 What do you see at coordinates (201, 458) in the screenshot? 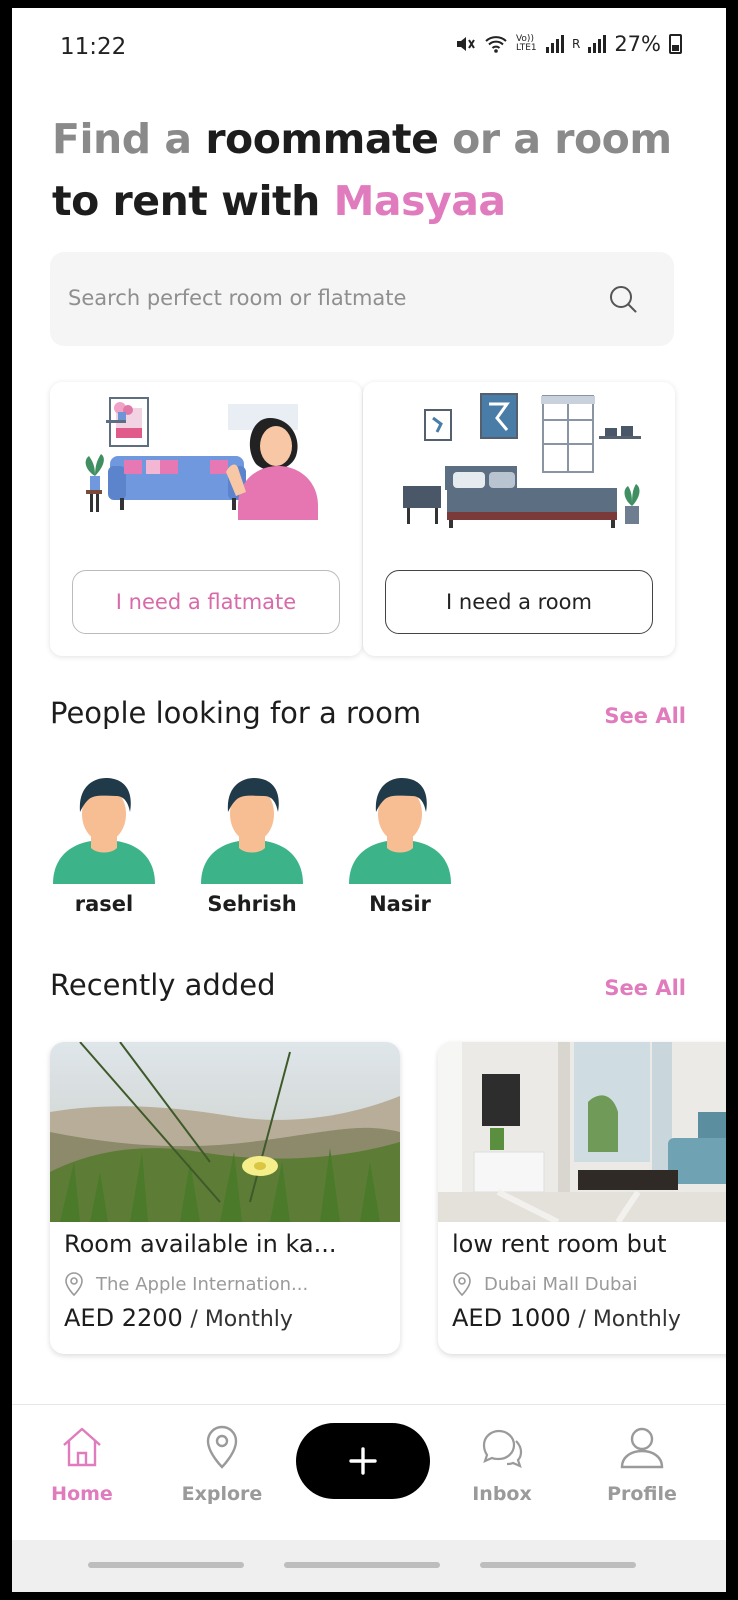
I see `person-sofa-illustration` at bounding box center [201, 458].